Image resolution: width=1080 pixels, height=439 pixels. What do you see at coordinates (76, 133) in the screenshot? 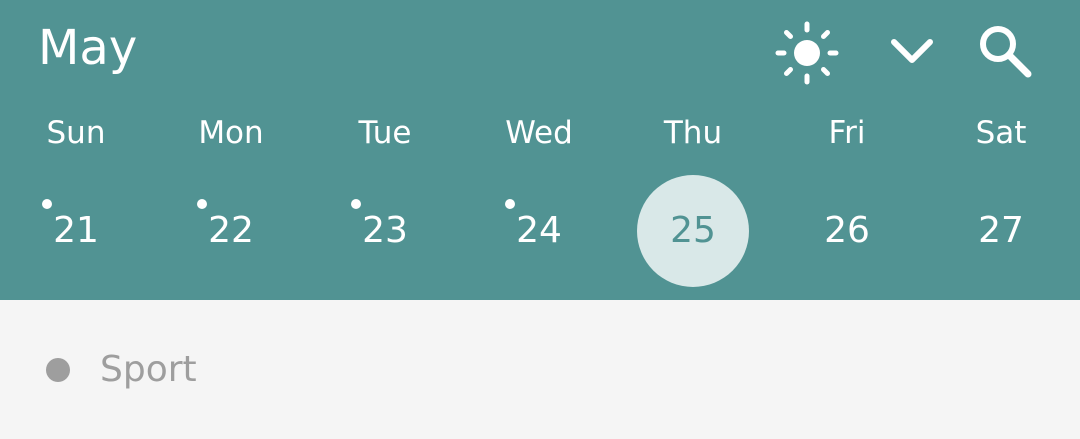
I see `weekday-label: Sun` at bounding box center [76, 133].